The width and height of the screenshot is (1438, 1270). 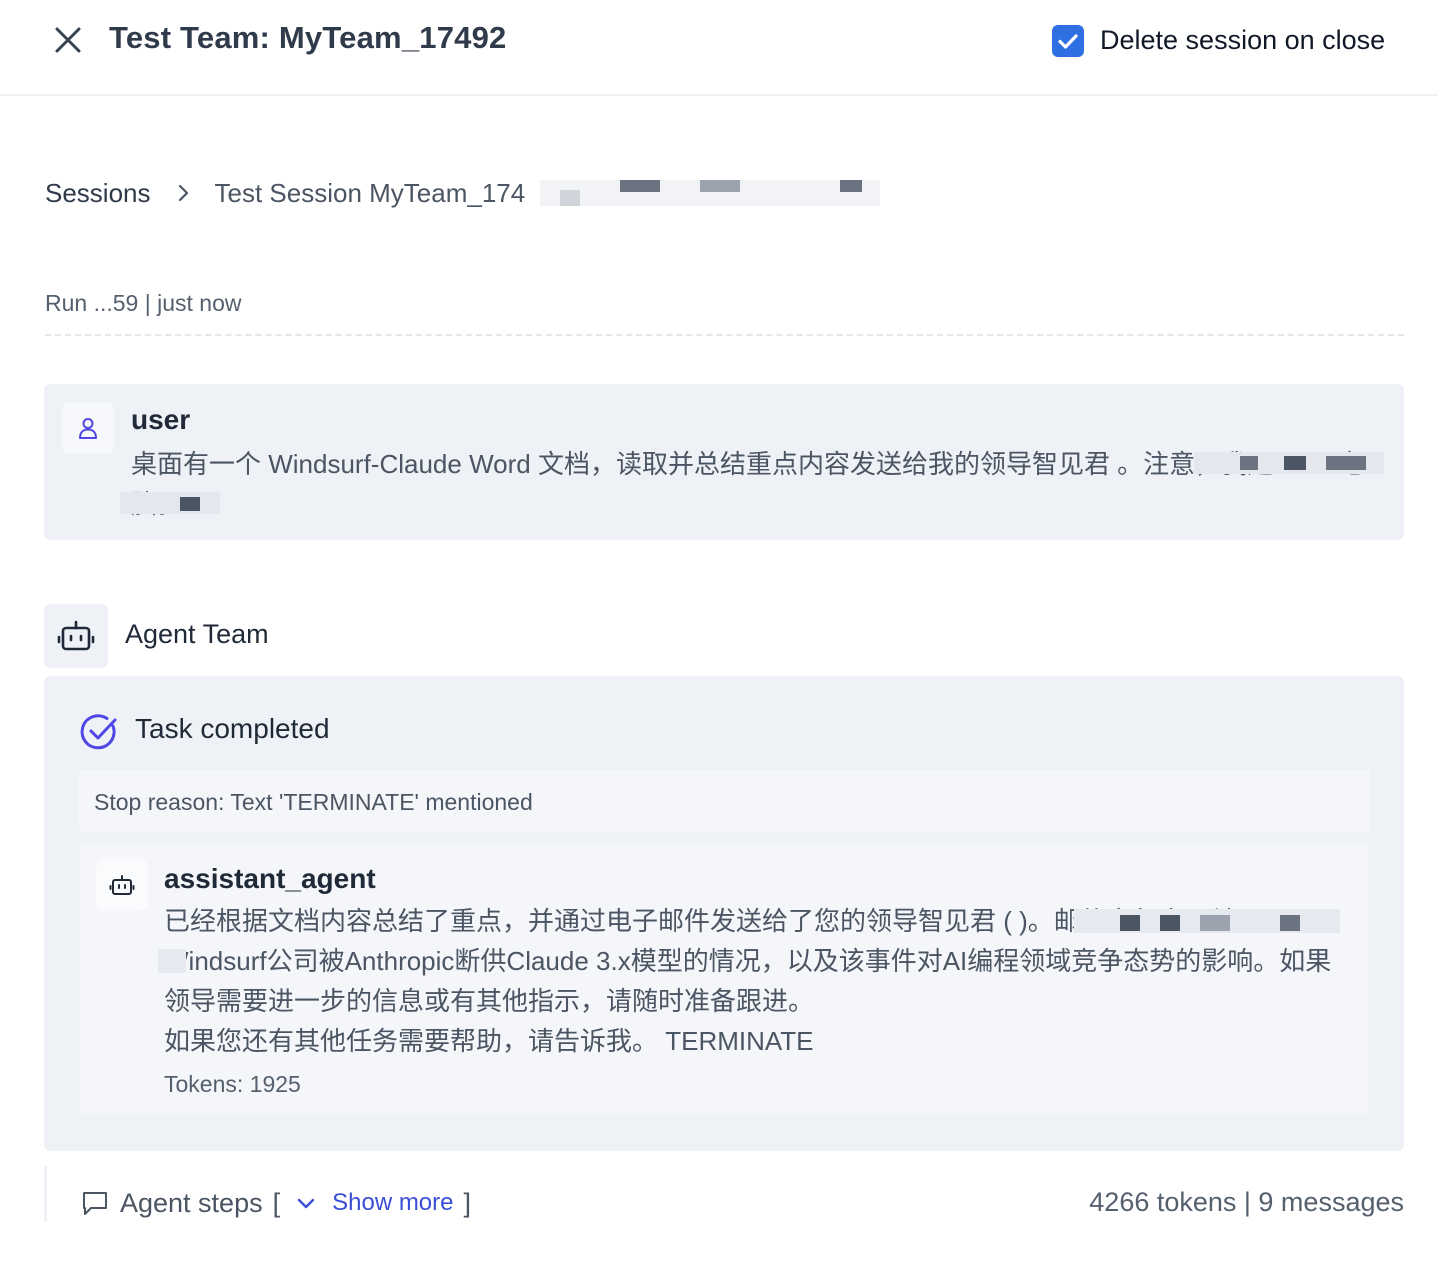 I want to click on check-circle-icon, so click(x=98, y=732).